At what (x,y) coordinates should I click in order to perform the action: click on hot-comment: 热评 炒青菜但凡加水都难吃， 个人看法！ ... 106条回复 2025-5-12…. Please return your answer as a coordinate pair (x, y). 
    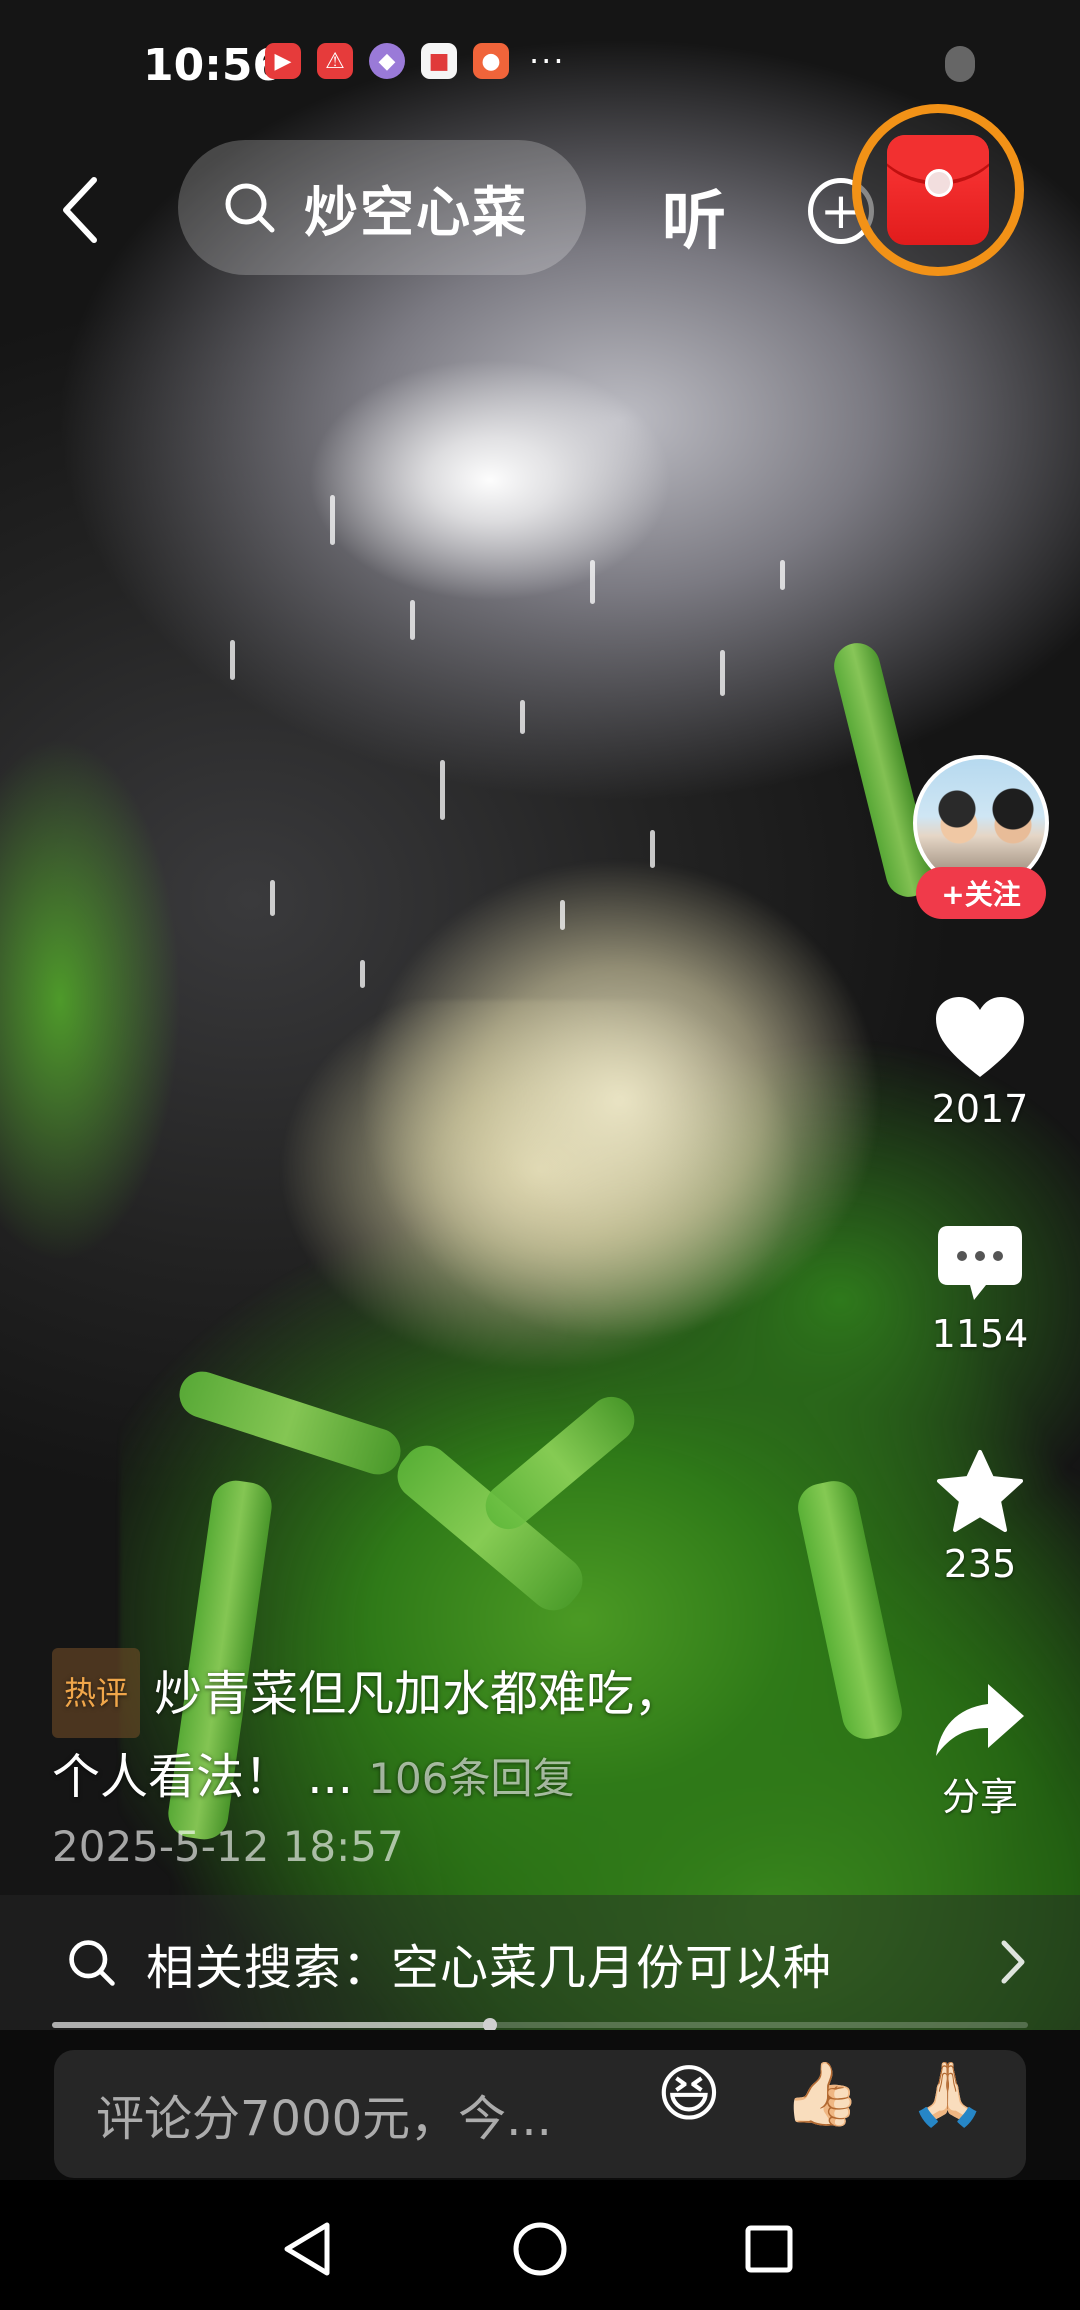
    Looking at the image, I should click on (432, 1759).